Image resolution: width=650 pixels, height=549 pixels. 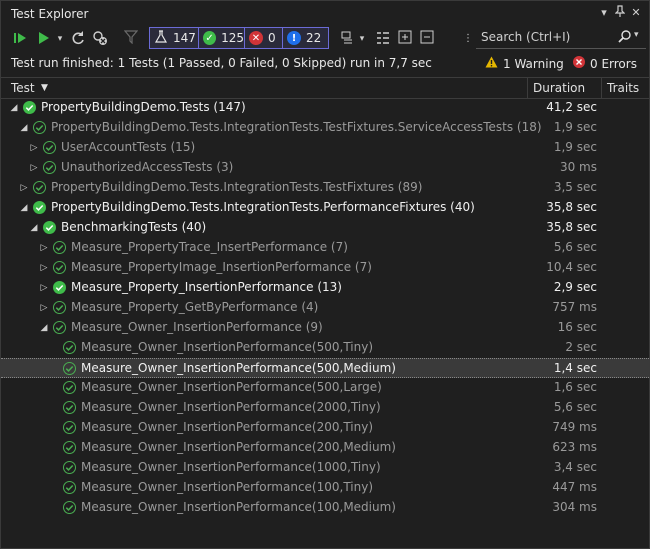 I want to click on sort-chevron-down-icon: ▼, so click(x=44, y=88).